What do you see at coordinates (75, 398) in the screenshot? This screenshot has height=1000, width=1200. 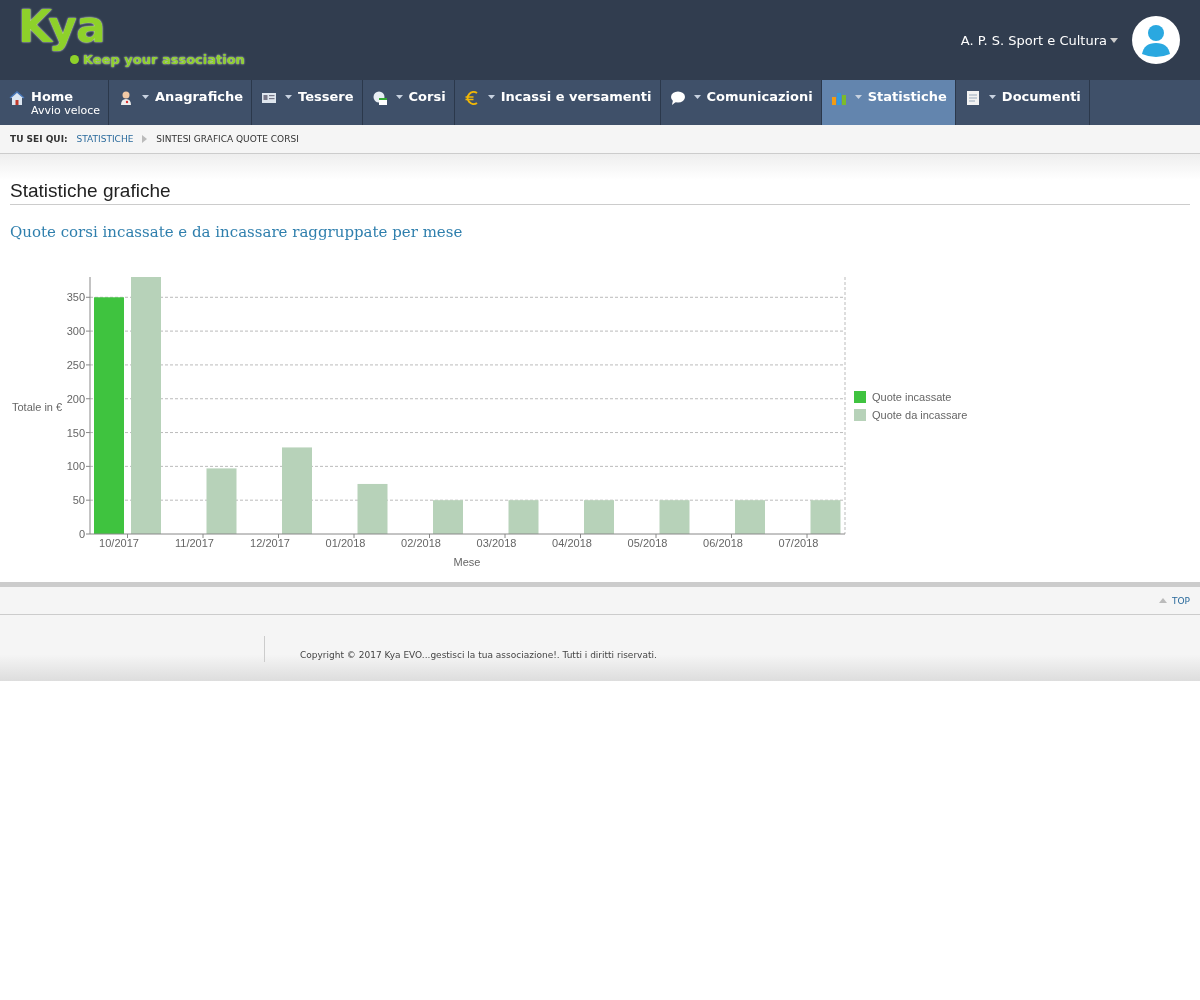 I see `y-tick-label: 200` at bounding box center [75, 398].